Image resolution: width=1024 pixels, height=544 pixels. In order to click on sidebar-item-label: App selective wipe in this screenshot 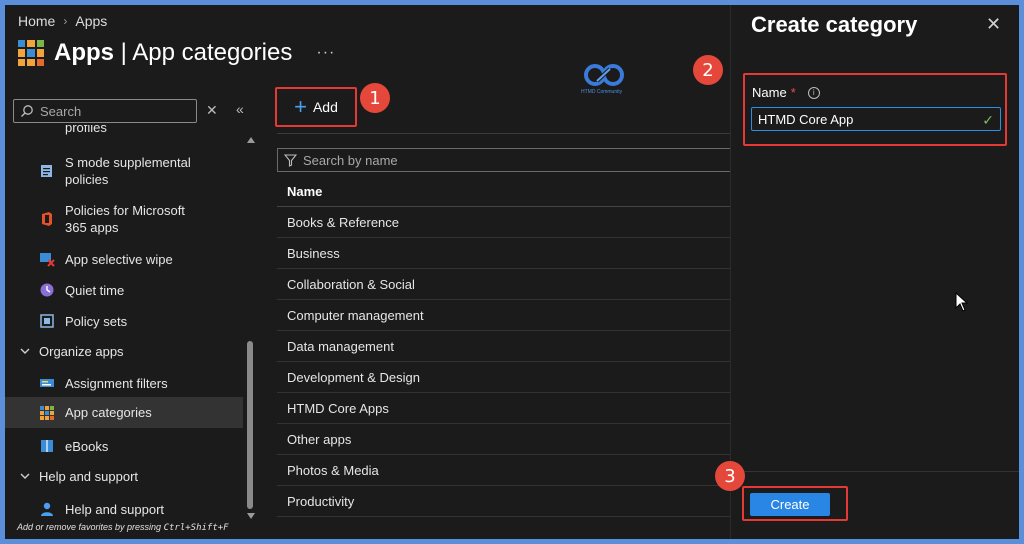, I will do `click(119, 259)`.